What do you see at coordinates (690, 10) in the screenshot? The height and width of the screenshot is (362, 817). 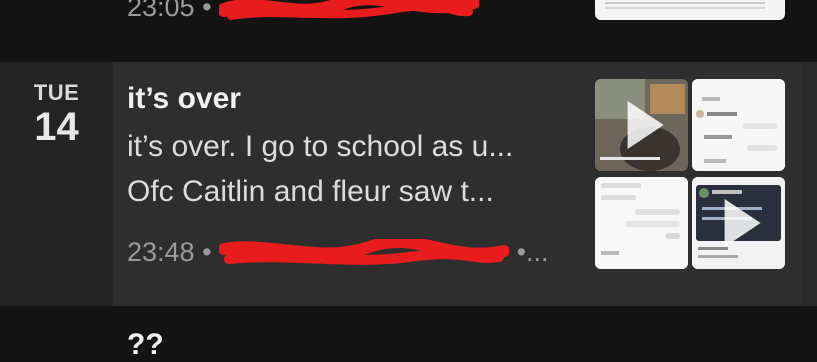 I see `thumbnail-preview` at bounding box center [690, 10].